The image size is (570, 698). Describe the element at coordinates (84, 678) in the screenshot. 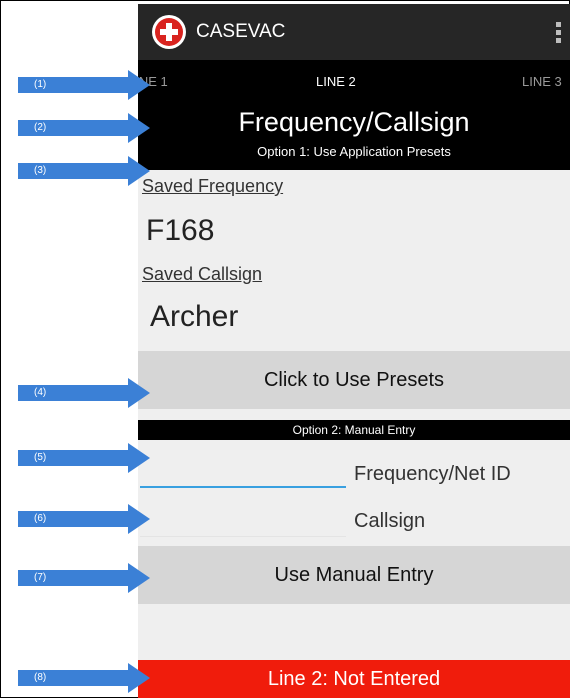

I see `callout-arrow-8: (8)` at that location.